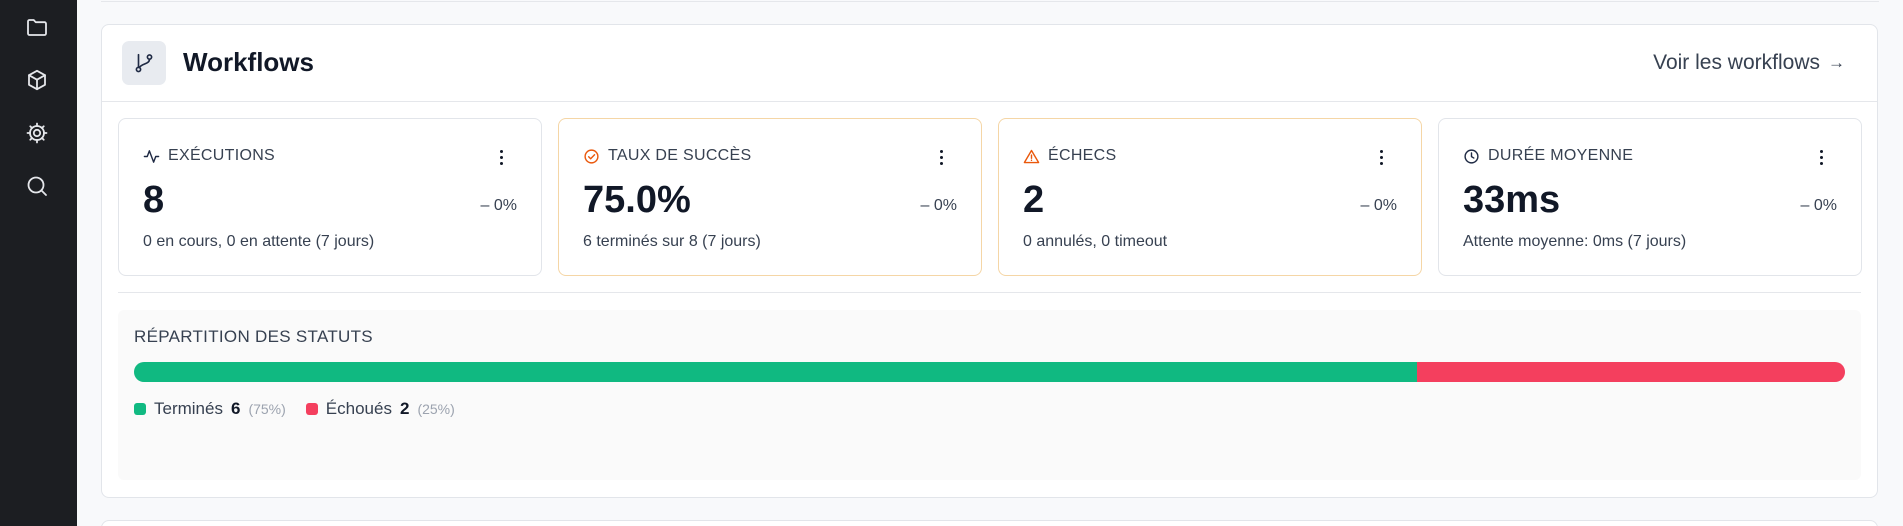 This screenshot has height=526, width=1903. I want to click on stat-card-failures: ÉCHECS 2 – 0% 0 annulés, 0 timeout, so click(1210, 197).